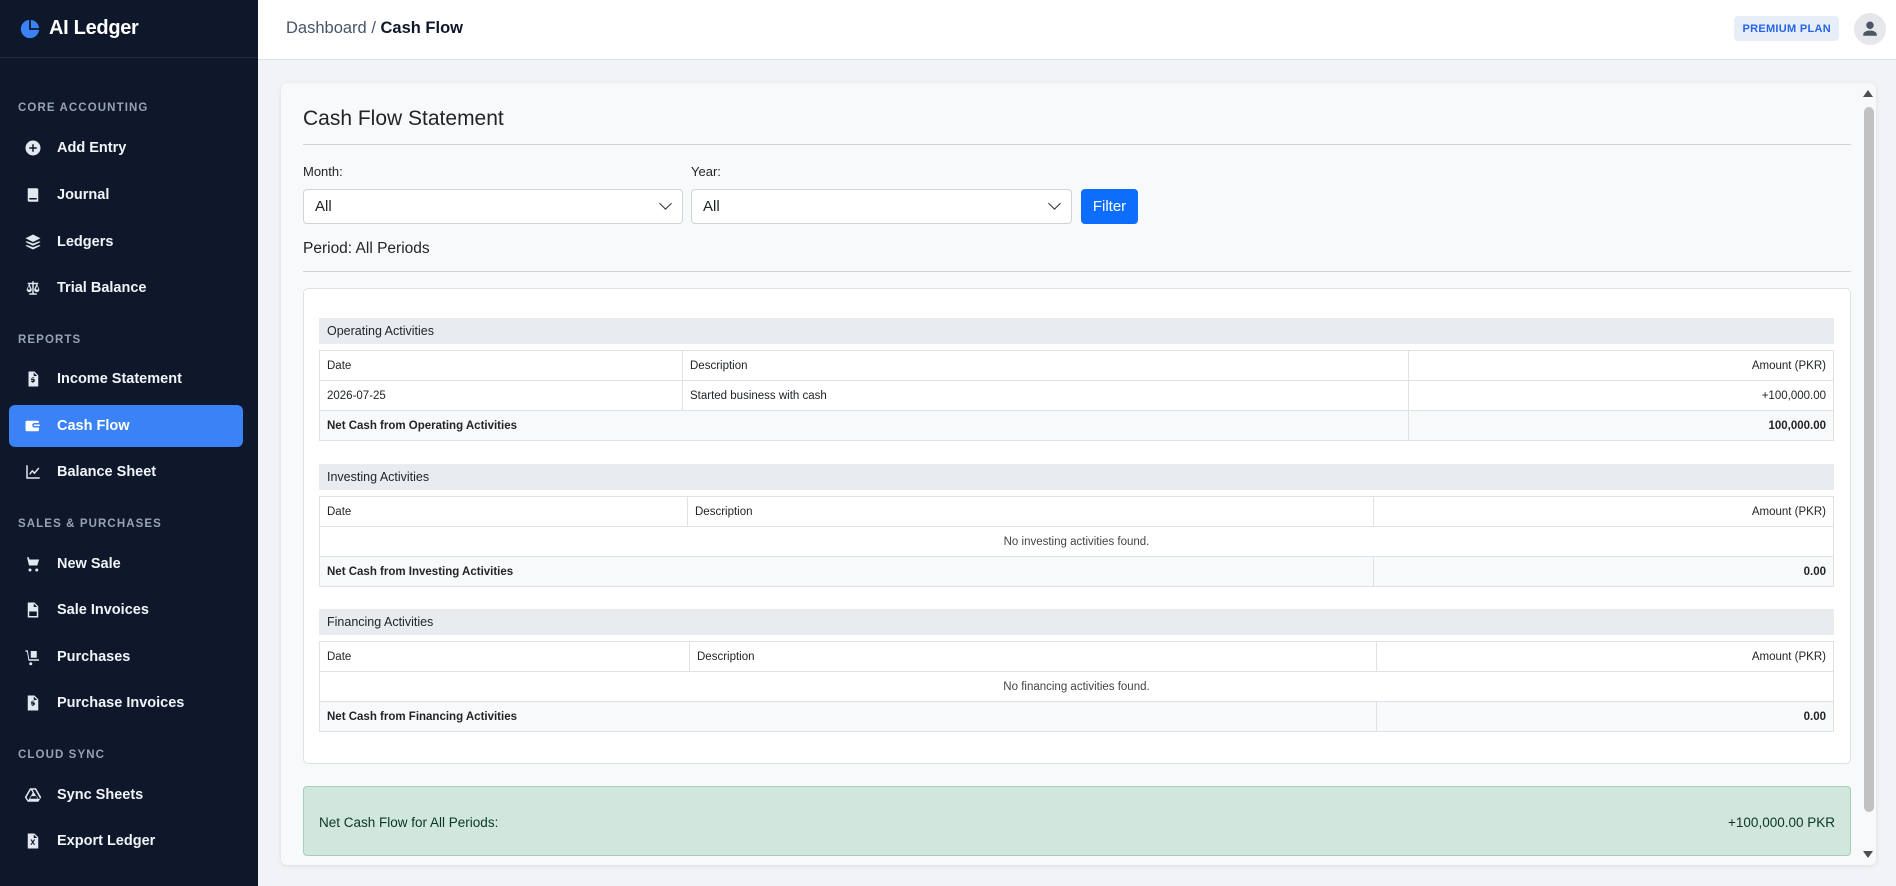 This screenshot has height=886, width=1896. What do you see at coordinates (119, 379) in the screenshot?
I see `sidebar-item-label: Income Statement` at bounding box center [119, 379].